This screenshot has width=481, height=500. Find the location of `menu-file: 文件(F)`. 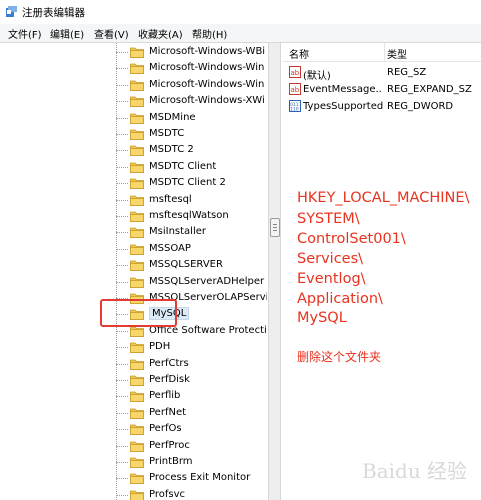

menu-file: 文件(F) is located at coordinates (25, 33).